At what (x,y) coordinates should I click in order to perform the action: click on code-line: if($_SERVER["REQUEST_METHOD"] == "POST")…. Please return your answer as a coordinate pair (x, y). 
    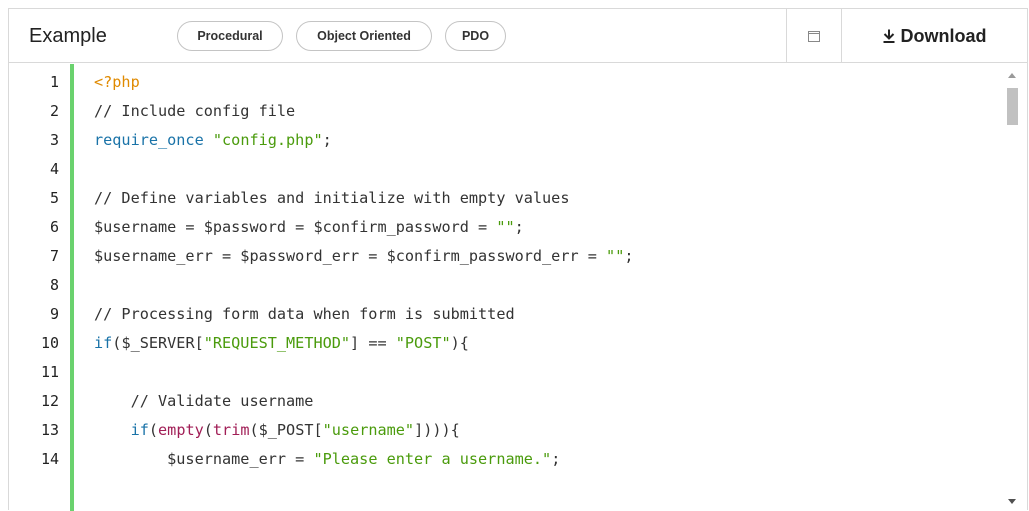
    Looking at the image, I should click on (281, 343).